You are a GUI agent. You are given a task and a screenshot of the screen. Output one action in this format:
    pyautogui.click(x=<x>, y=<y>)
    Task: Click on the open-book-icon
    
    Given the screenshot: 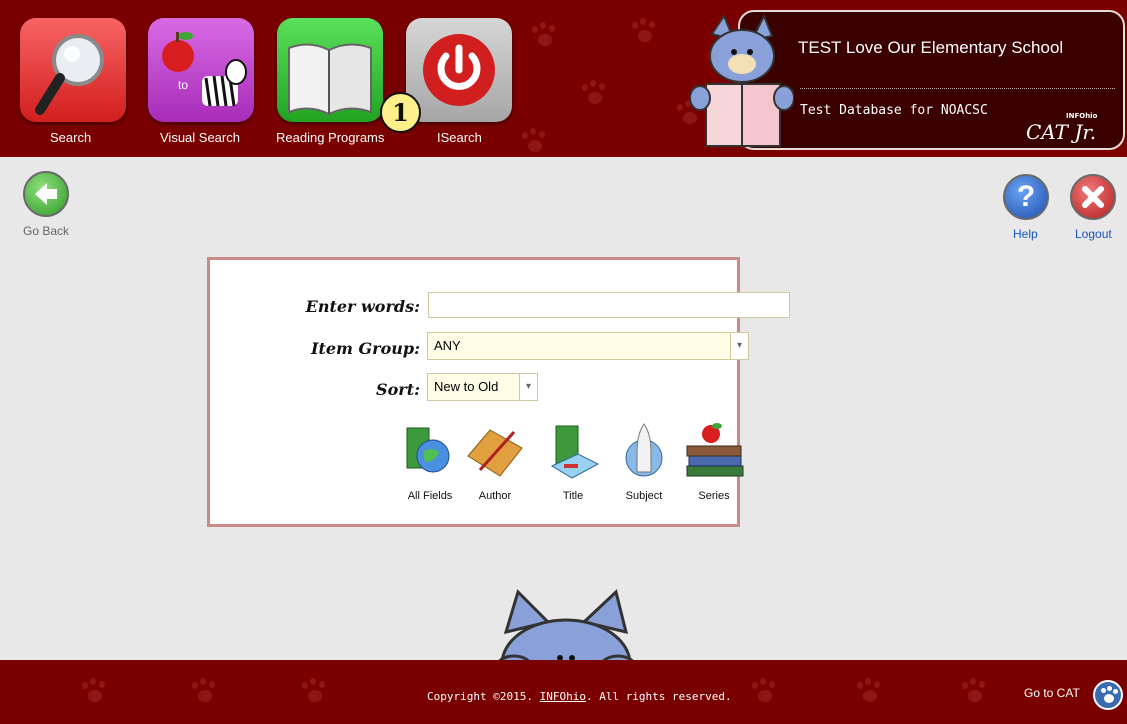 What is the action you would take?
    pyautogui.click(x=330, y=79)
    